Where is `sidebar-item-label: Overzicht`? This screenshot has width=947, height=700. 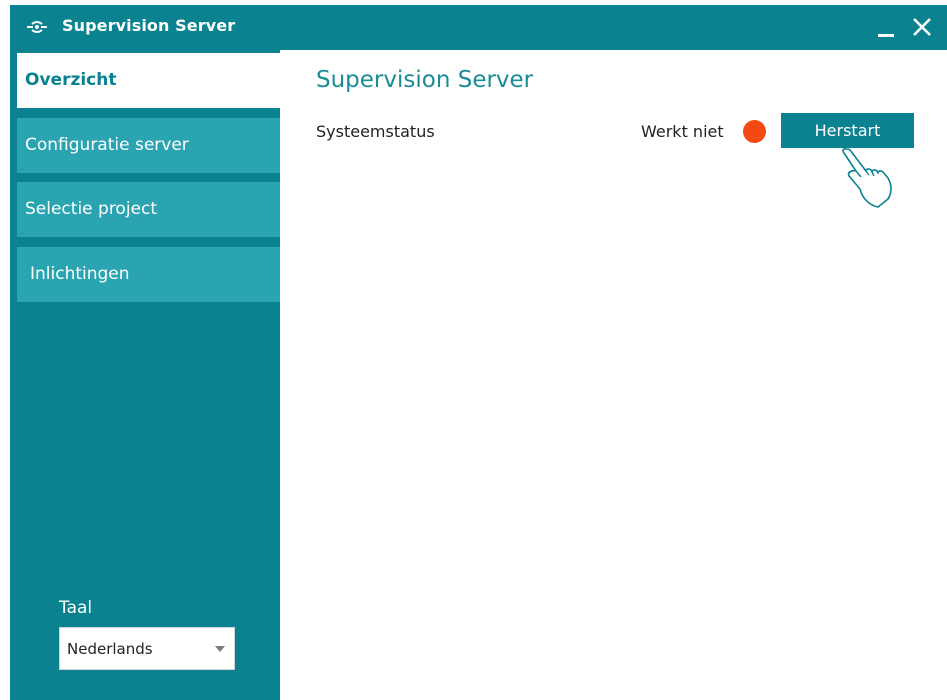 sidebar-item-label: Overzicht is located at coordinates (71, 80).